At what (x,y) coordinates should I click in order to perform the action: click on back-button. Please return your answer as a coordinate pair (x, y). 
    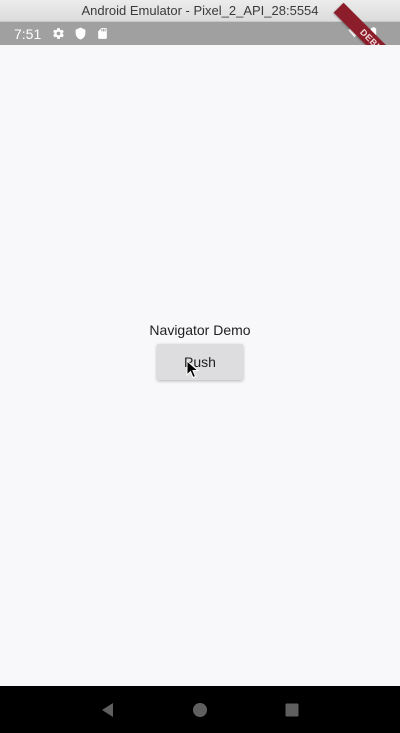
    Looking at the image, I should click on (108, 710).